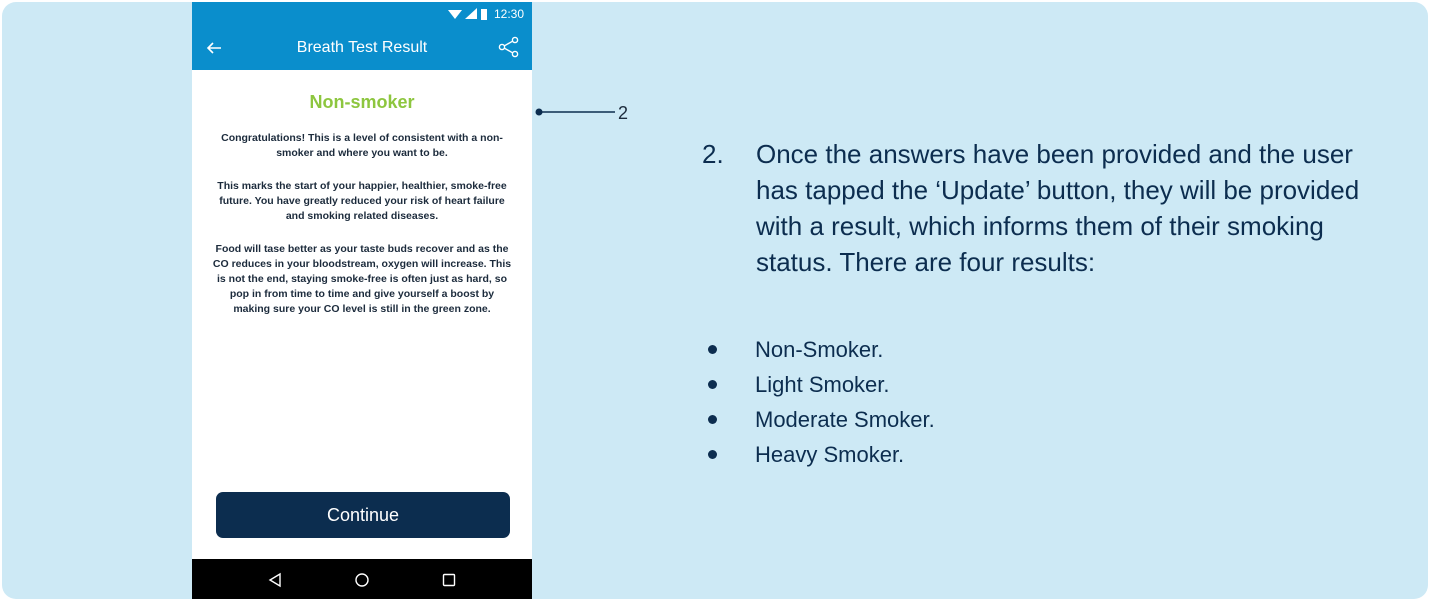 Image resolution: width=1430 pixels, height=601 pixels. I want to click on signal-icon, so click(470, 13).